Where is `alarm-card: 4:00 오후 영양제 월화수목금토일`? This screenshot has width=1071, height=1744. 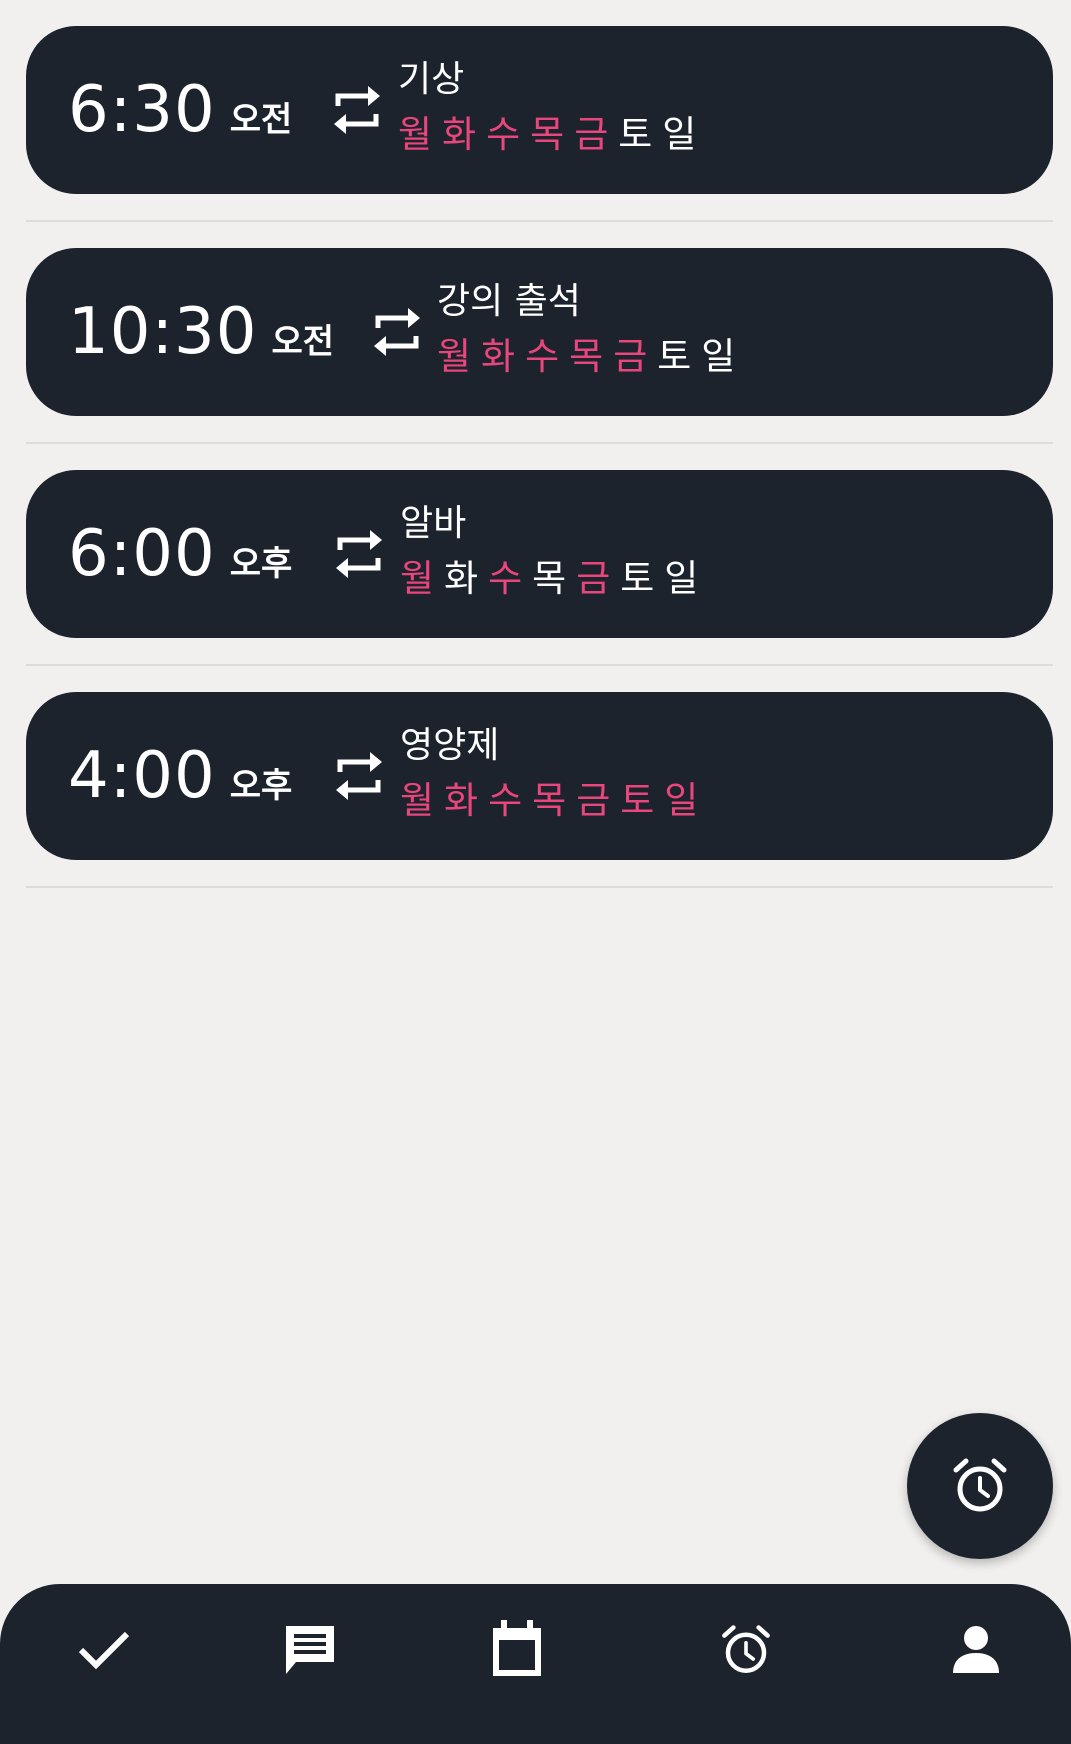
alarm-card: 4:00 오후 영양제 월화수목금토일 is located at coordinates (539, 776).